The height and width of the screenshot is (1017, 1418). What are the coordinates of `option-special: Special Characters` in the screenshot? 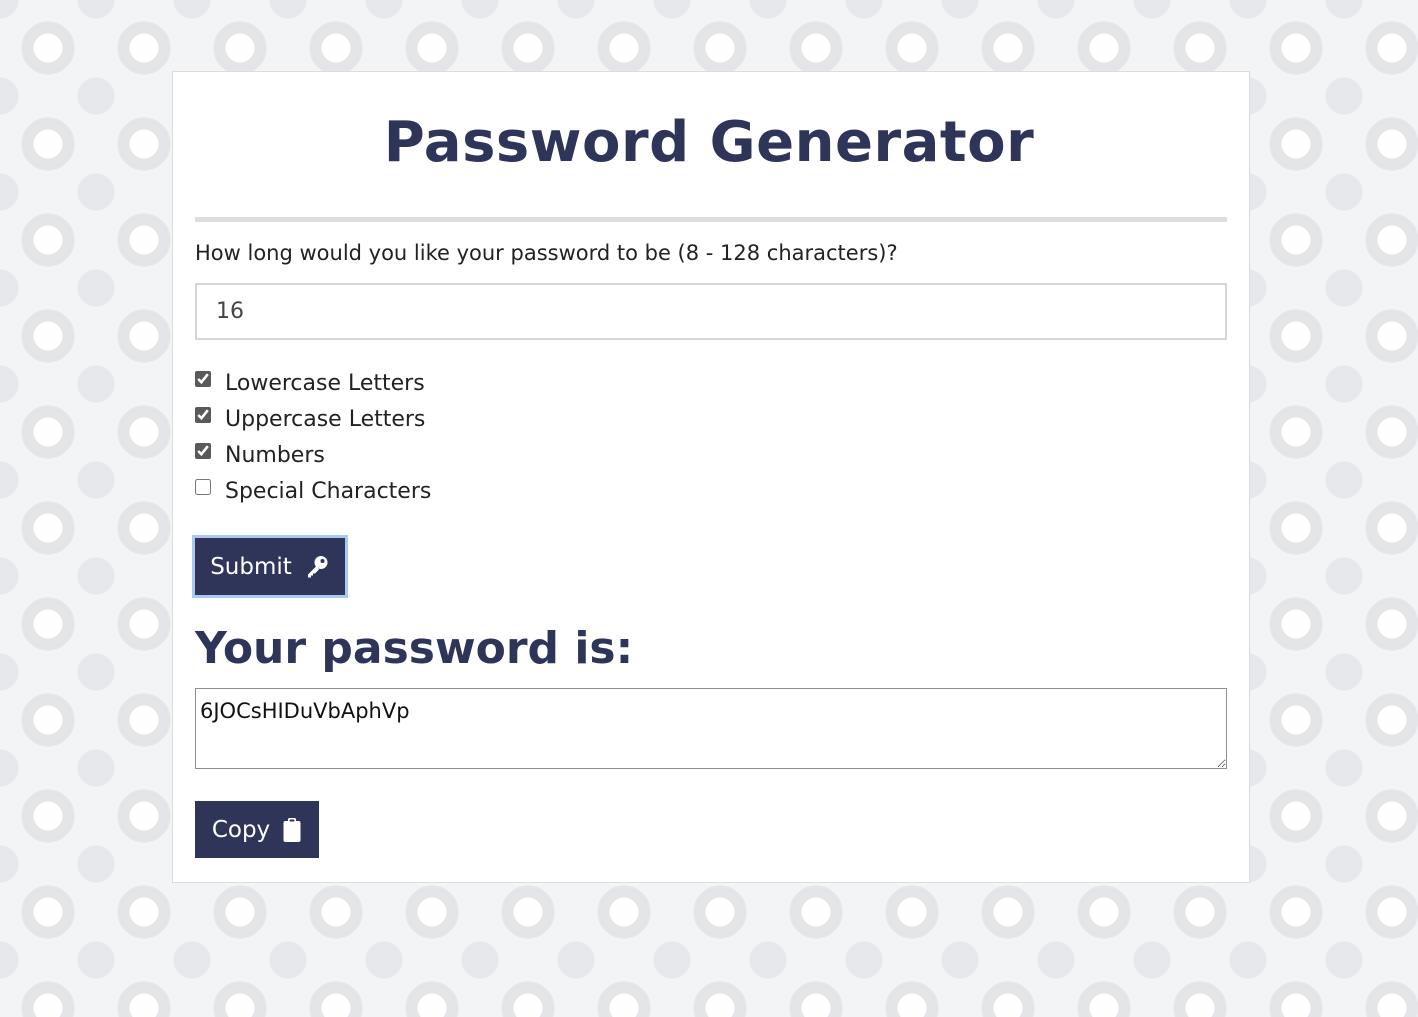 It's located at (313, 491).